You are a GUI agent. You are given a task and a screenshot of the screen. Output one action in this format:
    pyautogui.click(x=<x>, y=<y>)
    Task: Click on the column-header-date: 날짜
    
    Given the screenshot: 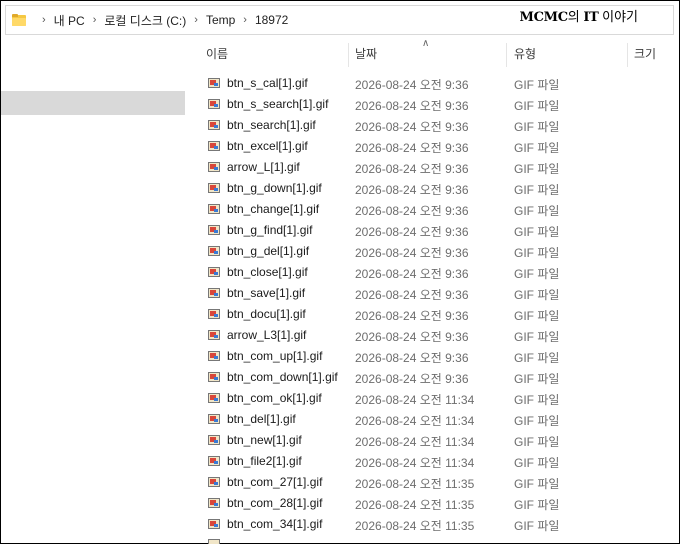 What is the action you would take?
    pyautogui.click(x=366, y=54)
    